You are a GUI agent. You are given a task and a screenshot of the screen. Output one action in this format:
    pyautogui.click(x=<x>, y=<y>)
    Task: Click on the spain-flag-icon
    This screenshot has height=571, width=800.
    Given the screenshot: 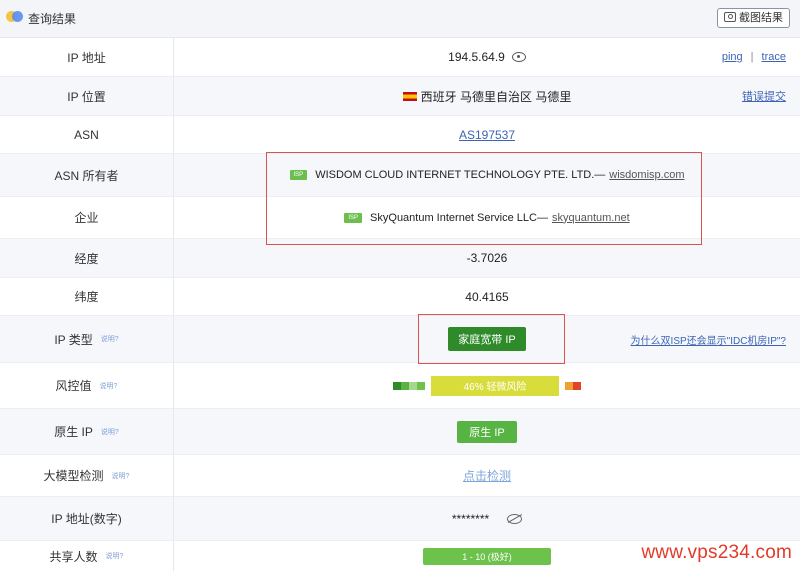 What is the action you would take?
    pyautogui.click(x=409, y=96)
    